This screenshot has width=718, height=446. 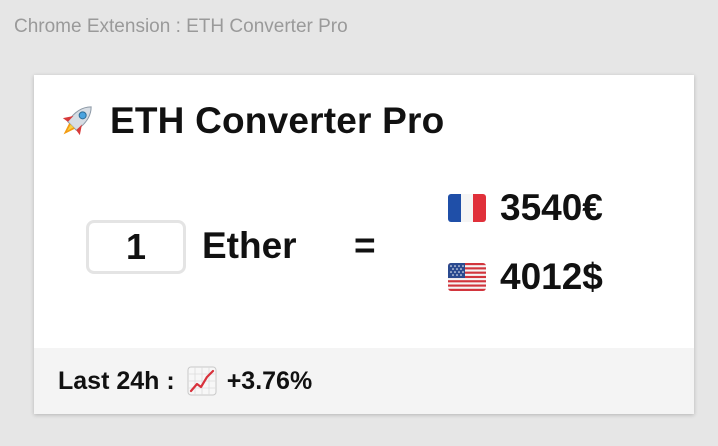 What do you see at coordinates (249, 245) in the screenshot?
I see `unit-label: Ether` at bounding box center [249, 245].